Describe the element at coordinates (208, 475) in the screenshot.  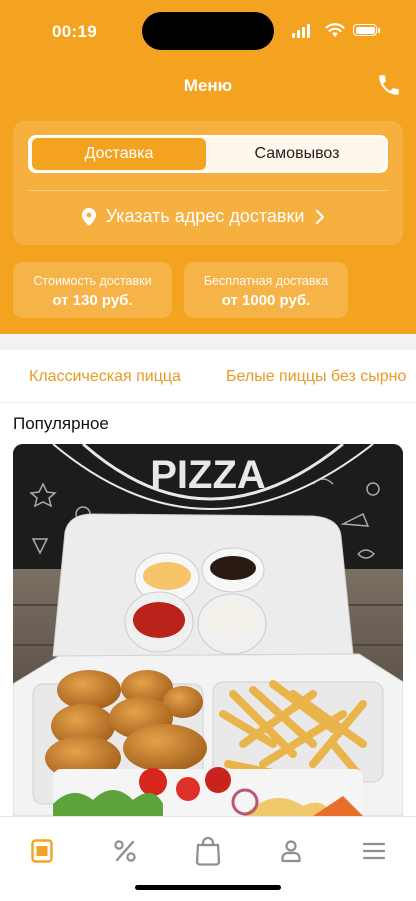
I see `wall-sign-text: PIZZA` at that location.